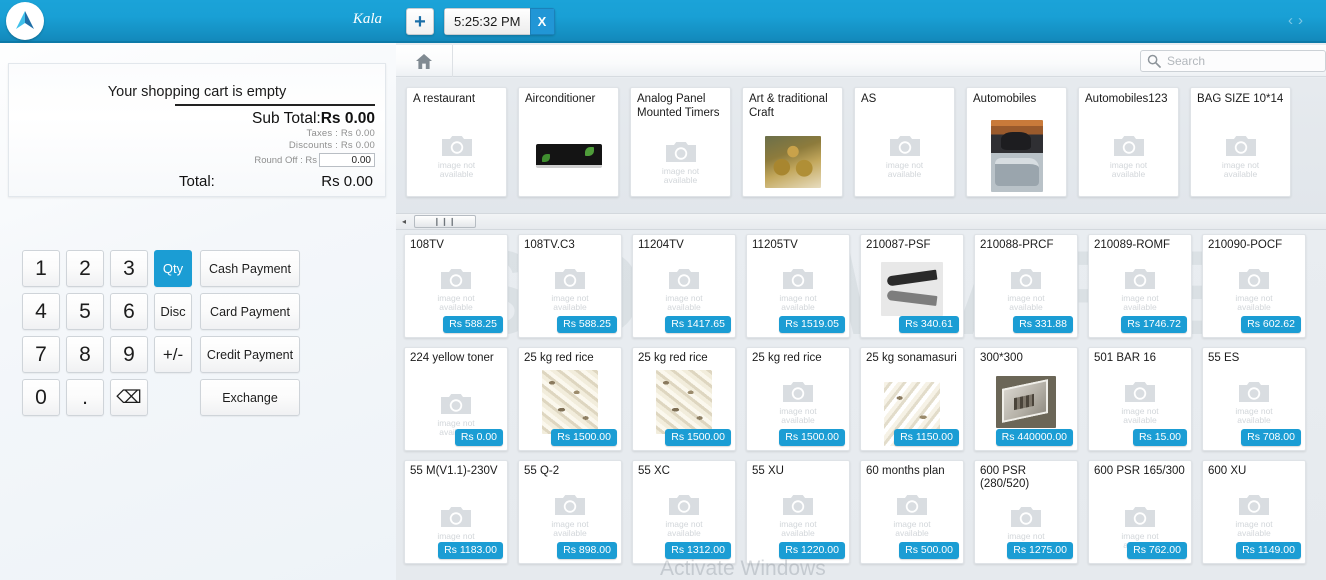 The width and height of the screenshot is (1326, 580). I want to click on airconditioner-thumbnail, so click(568, 156).